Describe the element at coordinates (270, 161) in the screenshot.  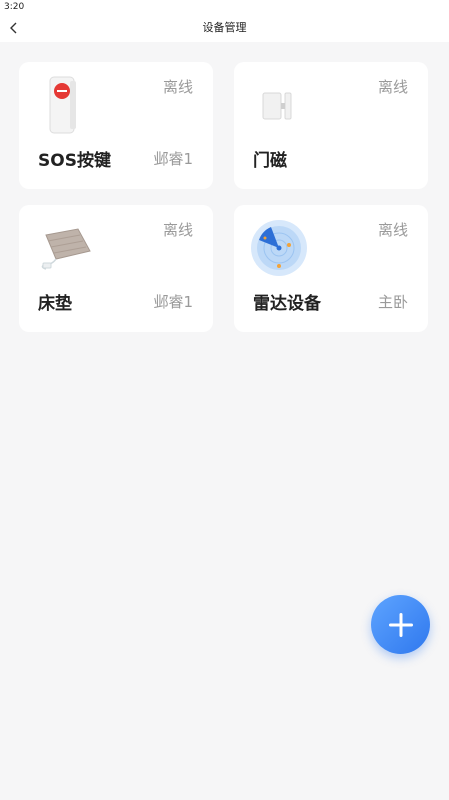
I see `device-name: 门磁` at that location.